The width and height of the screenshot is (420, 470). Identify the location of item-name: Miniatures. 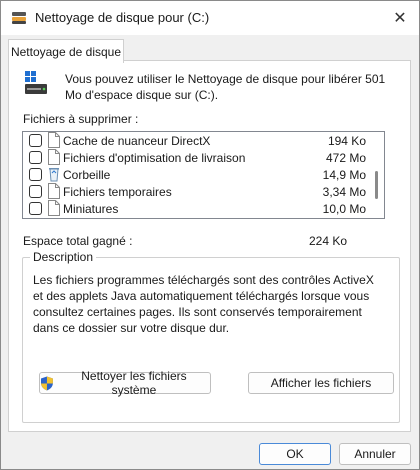
(91, 209).